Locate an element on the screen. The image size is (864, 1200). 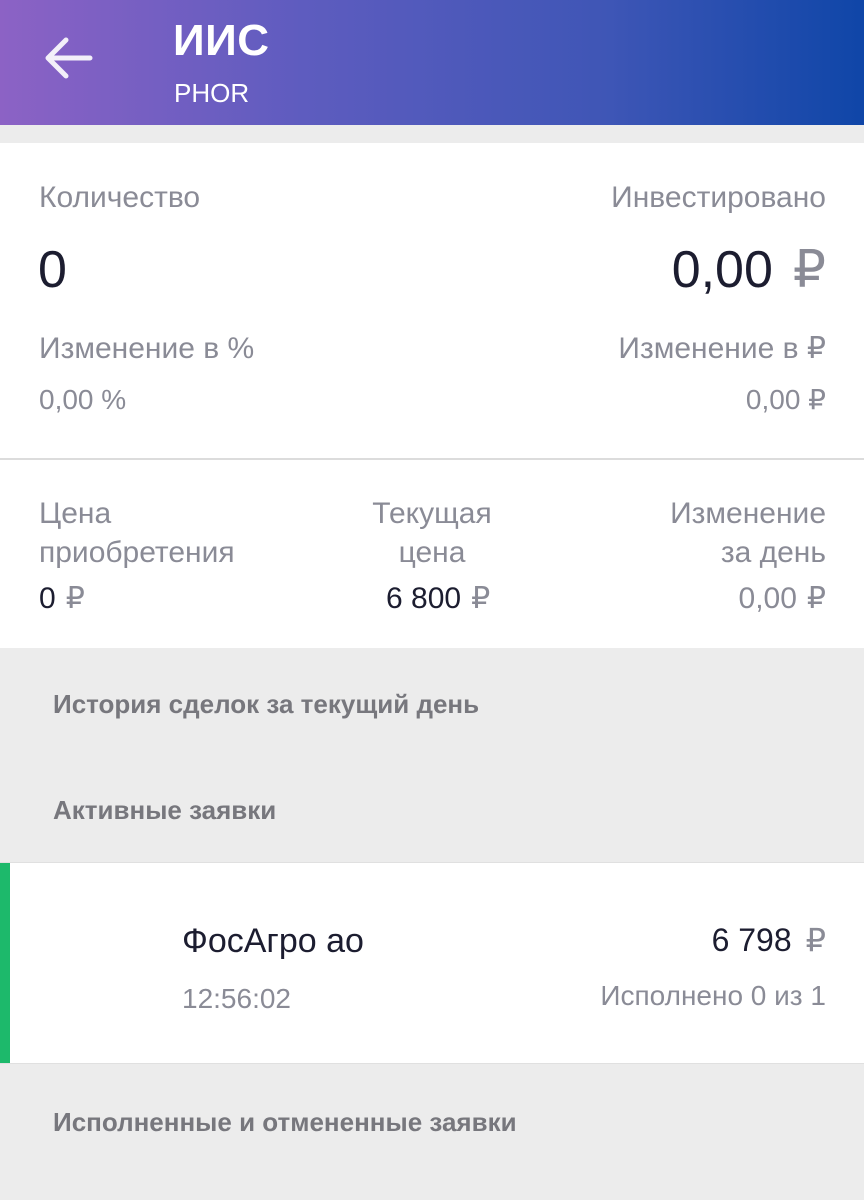
invested-amount: 0,00 ₽ is located at coordinates (749, 270).